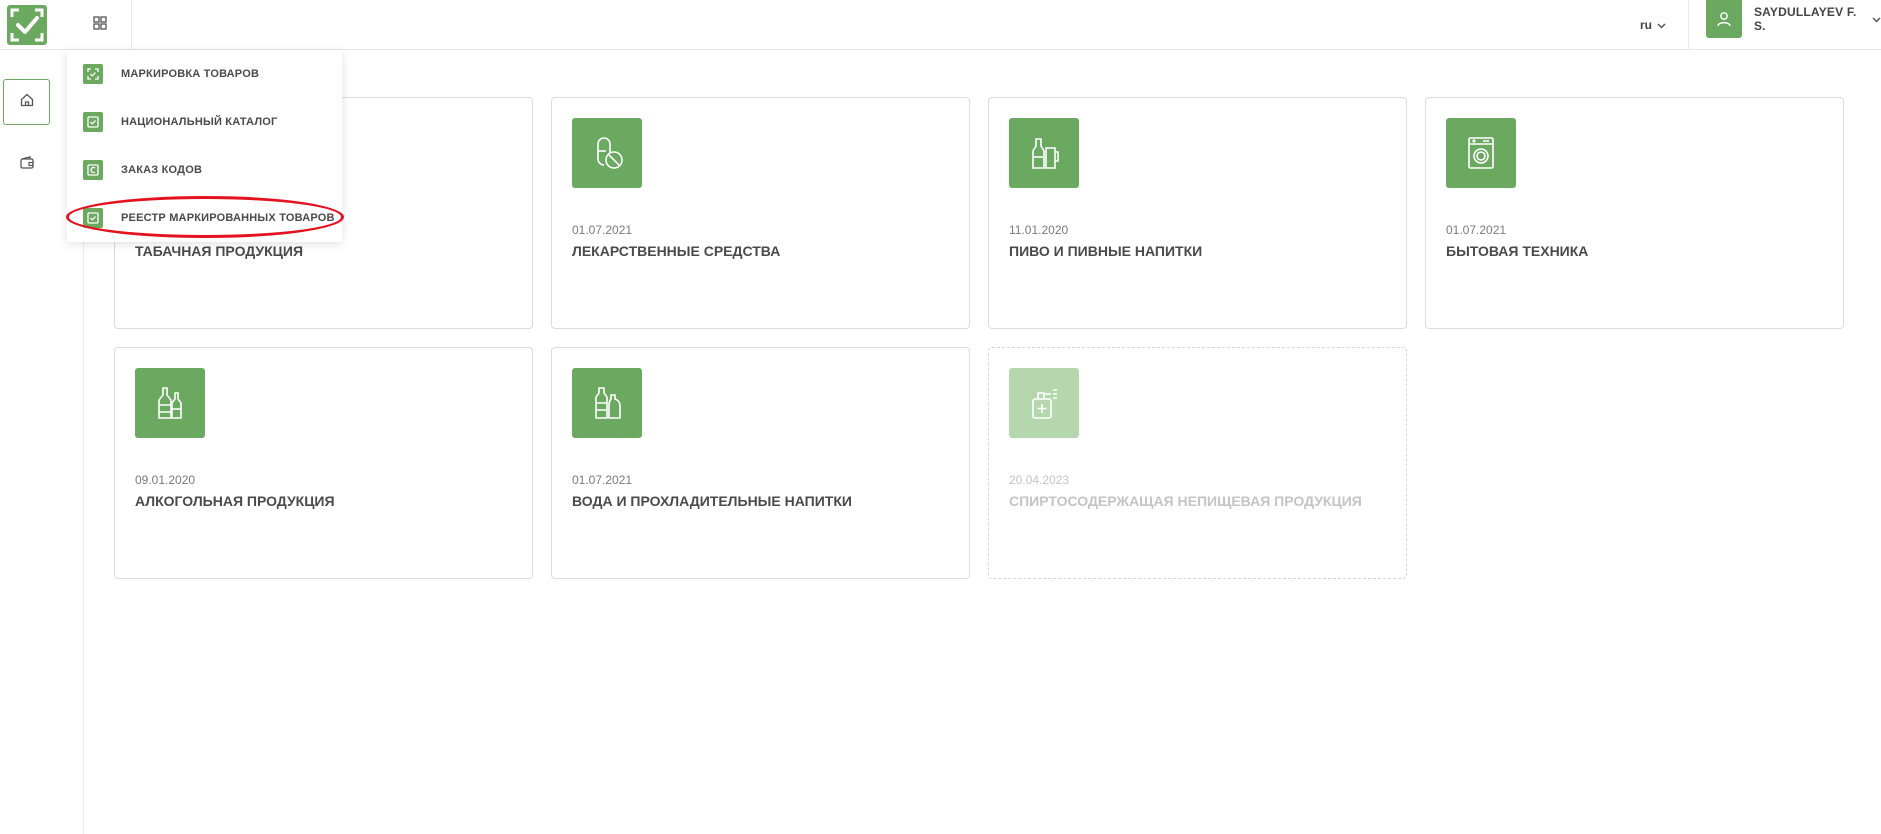 The width and height of the screenshot is (1881, 834). I want to click on menu-item-marking: МАРКИРОВКА ТОВАРОВ, so click(204, 74).